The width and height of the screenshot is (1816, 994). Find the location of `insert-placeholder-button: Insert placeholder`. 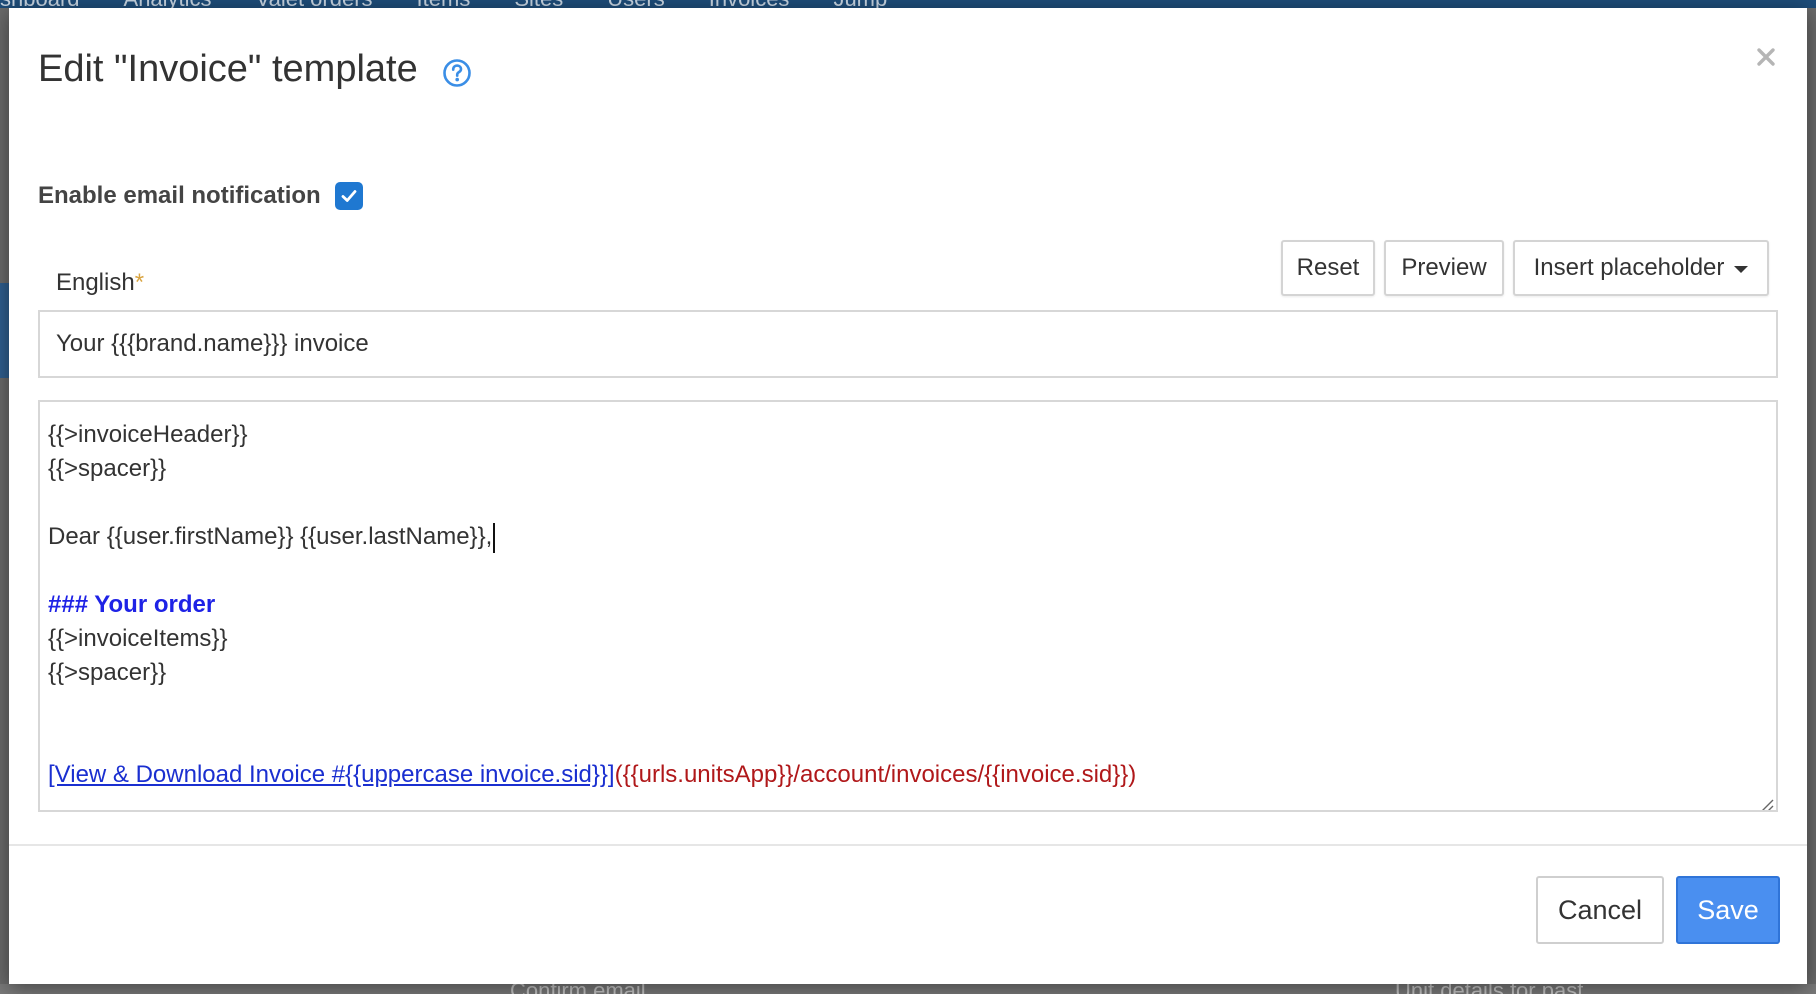

insert-placeholder-button: Insert placeholder is located at coordinates (1641, 268).